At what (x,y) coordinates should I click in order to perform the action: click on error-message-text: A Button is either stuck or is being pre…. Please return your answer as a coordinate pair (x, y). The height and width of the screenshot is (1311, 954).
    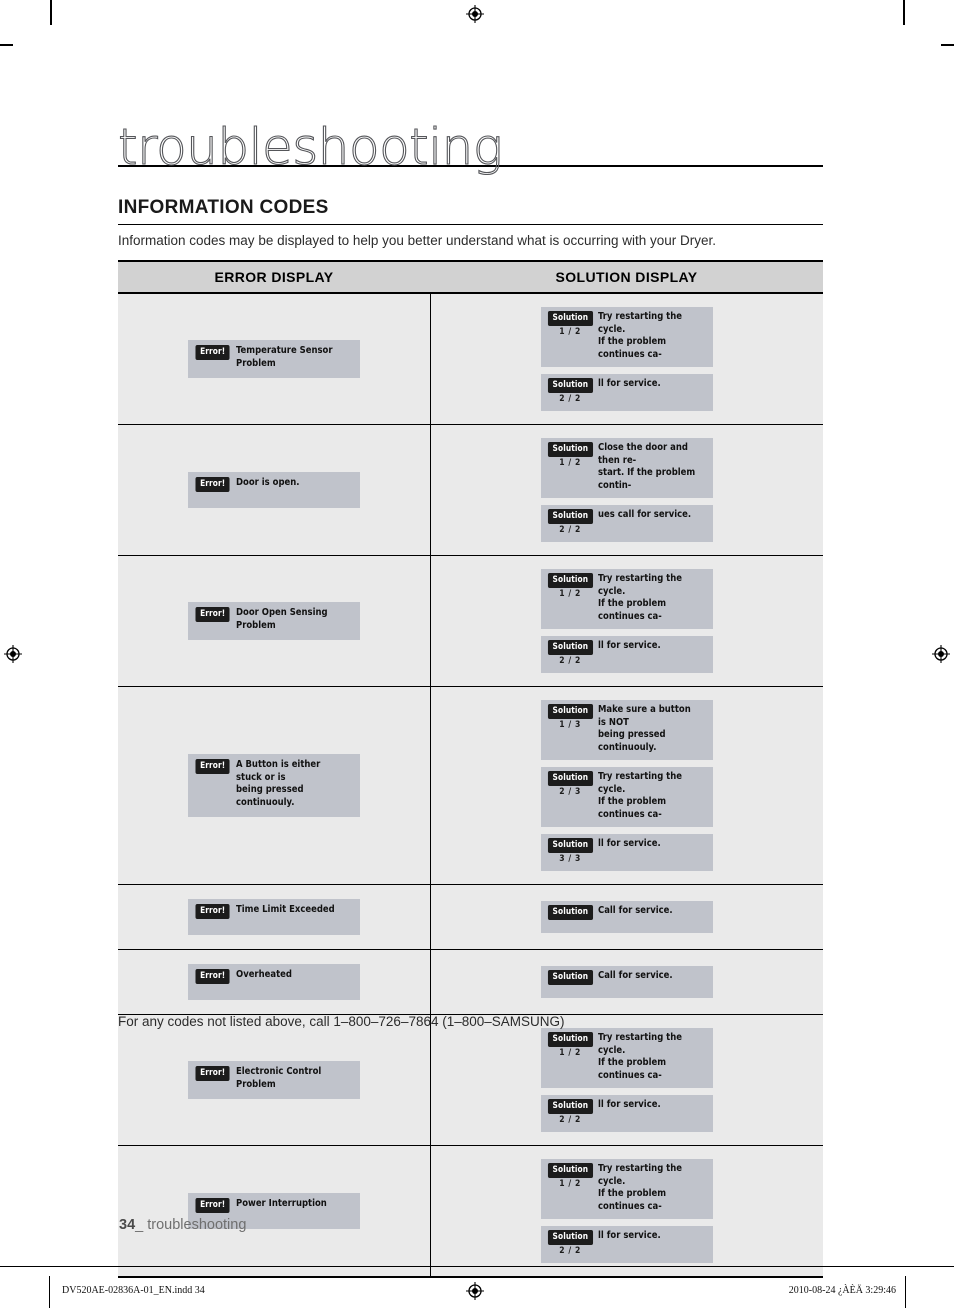
    Looking at the image, I should click on (278, 783).